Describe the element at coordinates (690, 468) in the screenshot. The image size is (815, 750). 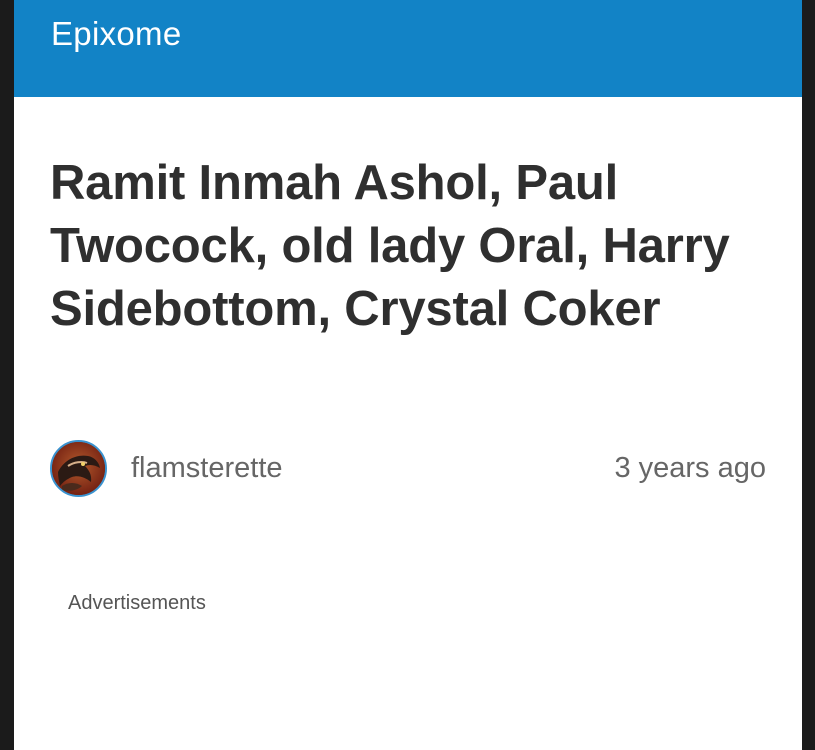
I see `post-time: 3 years ago` at that location.